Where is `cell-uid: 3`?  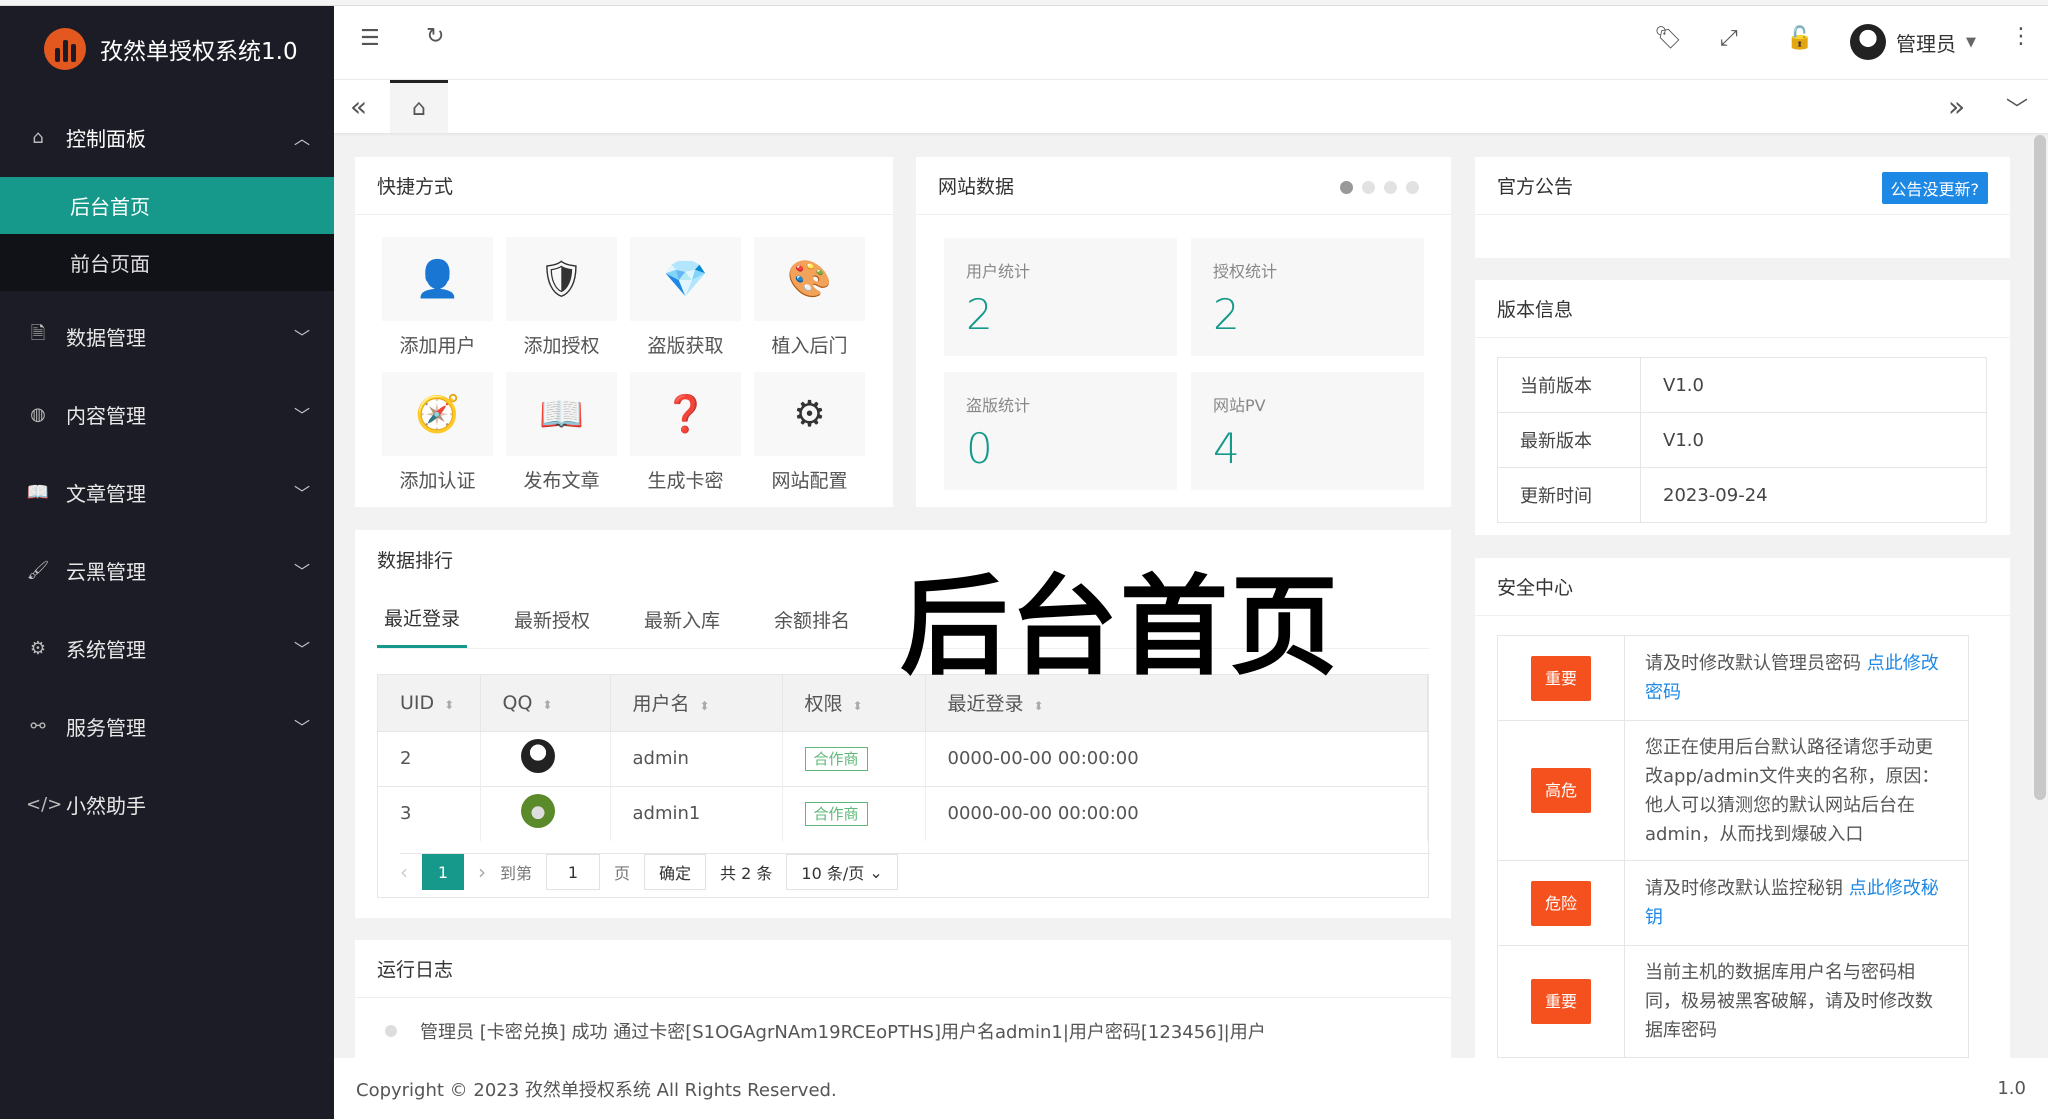
cell-uid: 3 is located at coordinates (429, 813).